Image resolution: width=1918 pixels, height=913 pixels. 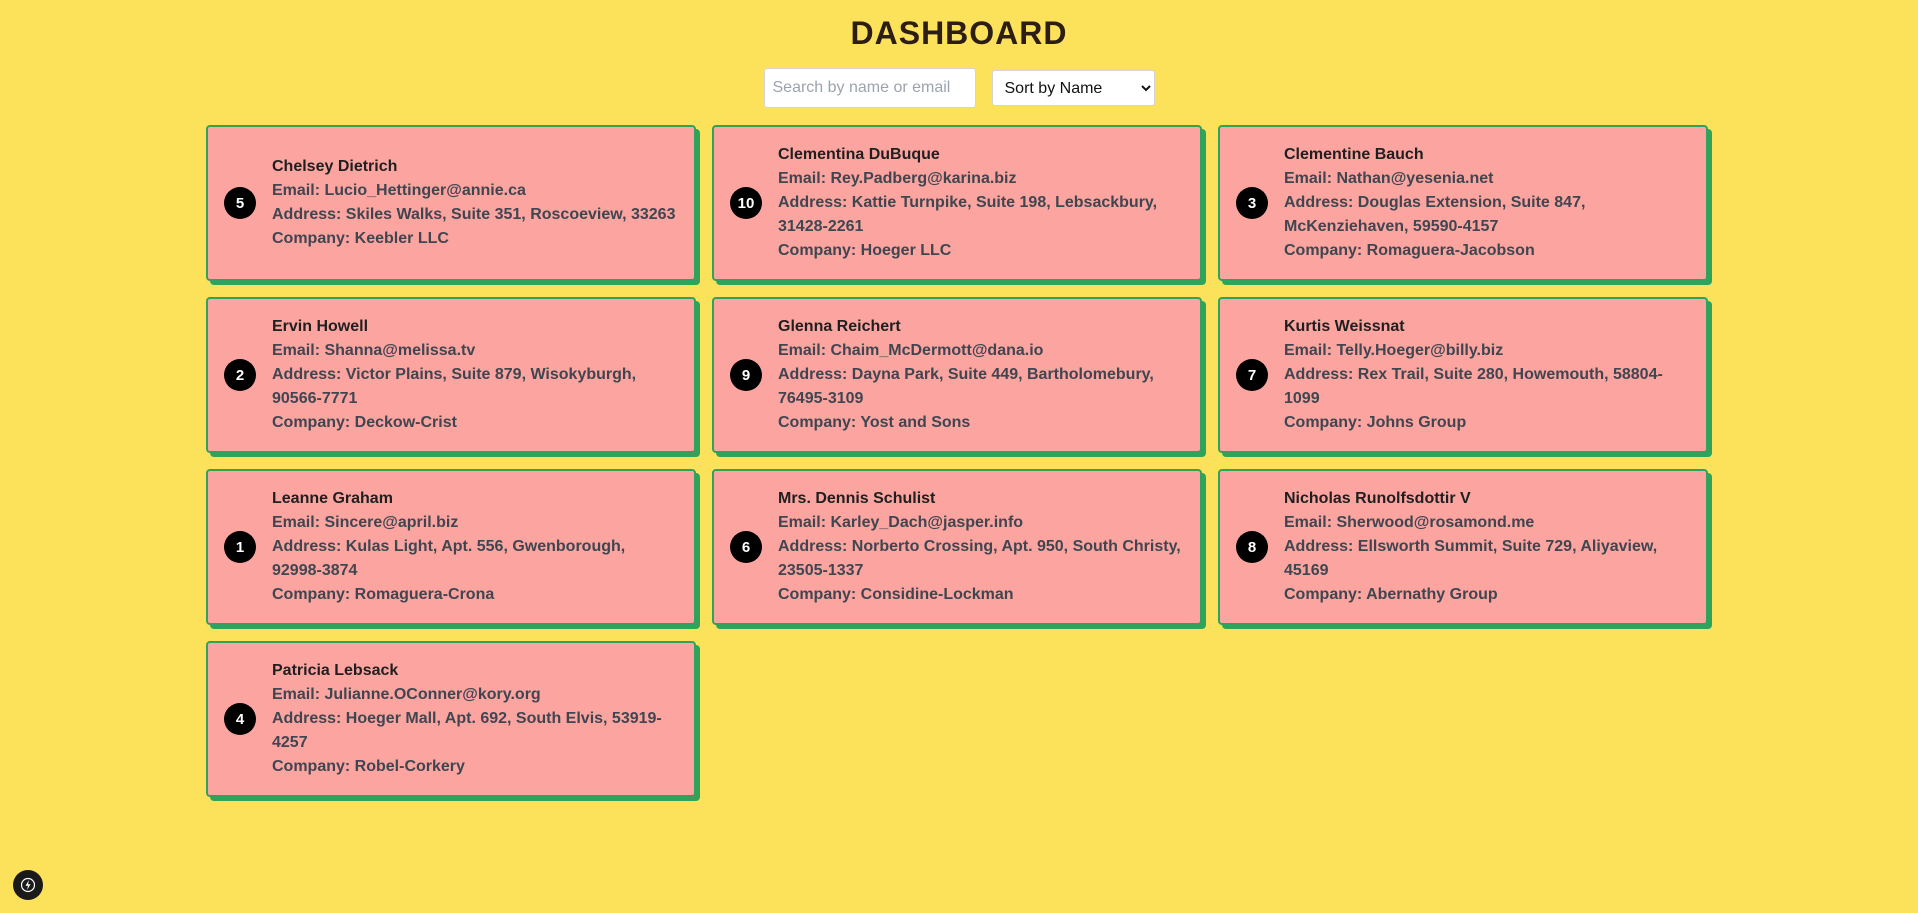 I want to click on user-company: Romaguera-Jacobson, so click(x=1450, y=250).